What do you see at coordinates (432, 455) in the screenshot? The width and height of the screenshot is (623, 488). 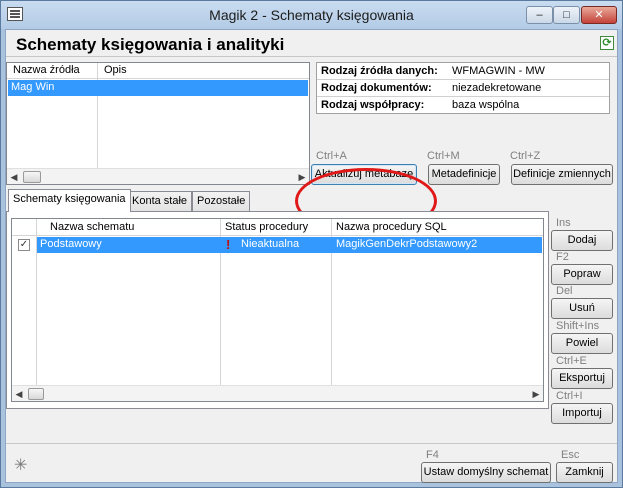 I see `shortcut-hint: F4` at bounding box center [432, 455].